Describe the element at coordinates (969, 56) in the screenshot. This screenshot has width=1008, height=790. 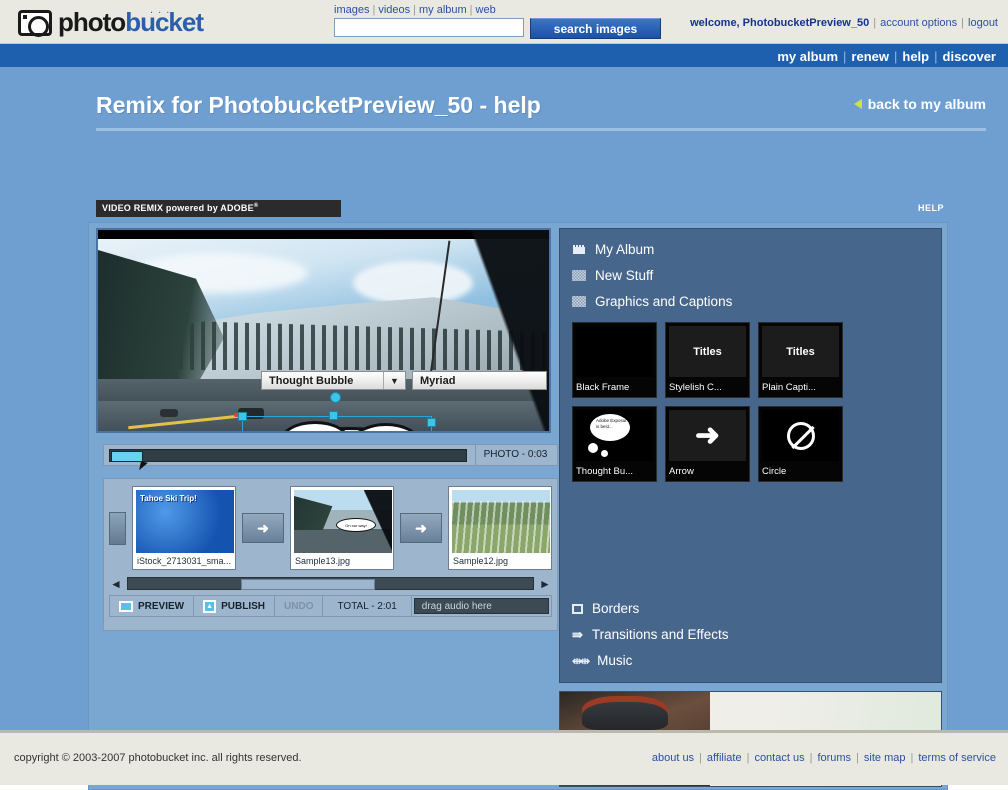
I see `nav-discover: discover` at that location.